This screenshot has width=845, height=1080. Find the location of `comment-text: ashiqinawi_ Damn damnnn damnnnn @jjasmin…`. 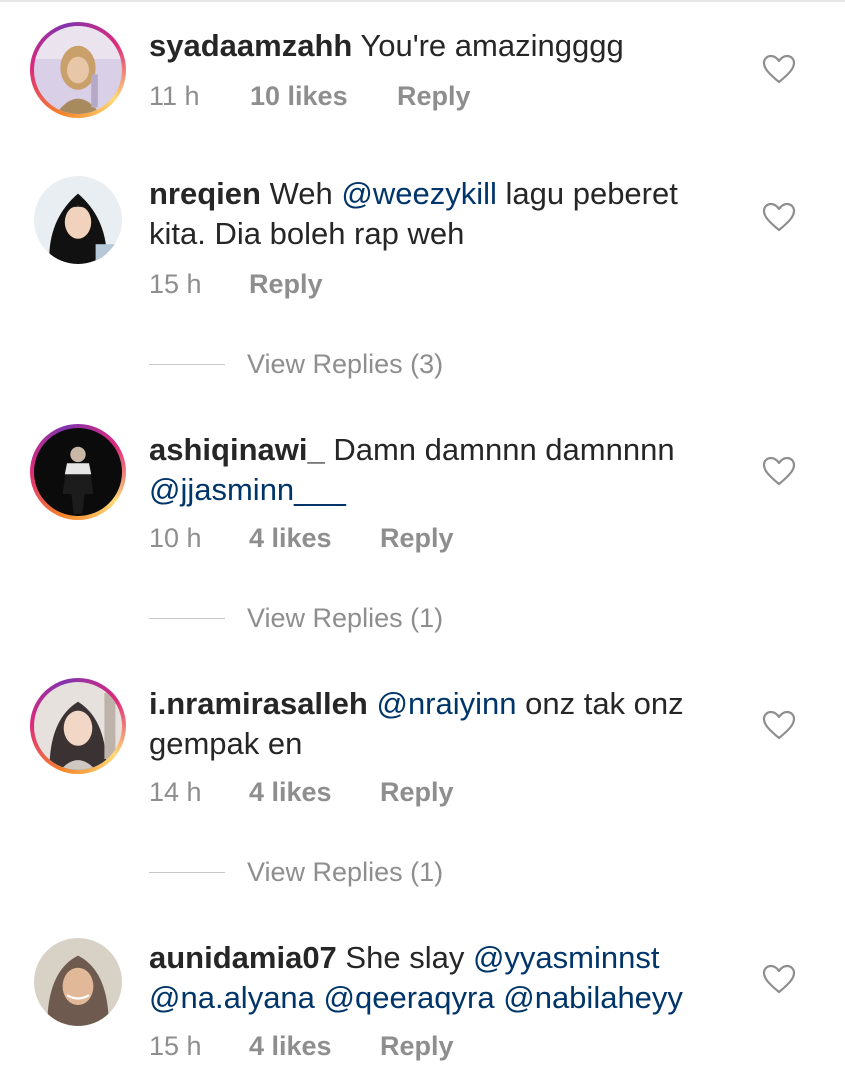

comment-text: ashiqinawi_ Damn damnnn damnnnn @jjasmin… is located at coordinates (434, 470).